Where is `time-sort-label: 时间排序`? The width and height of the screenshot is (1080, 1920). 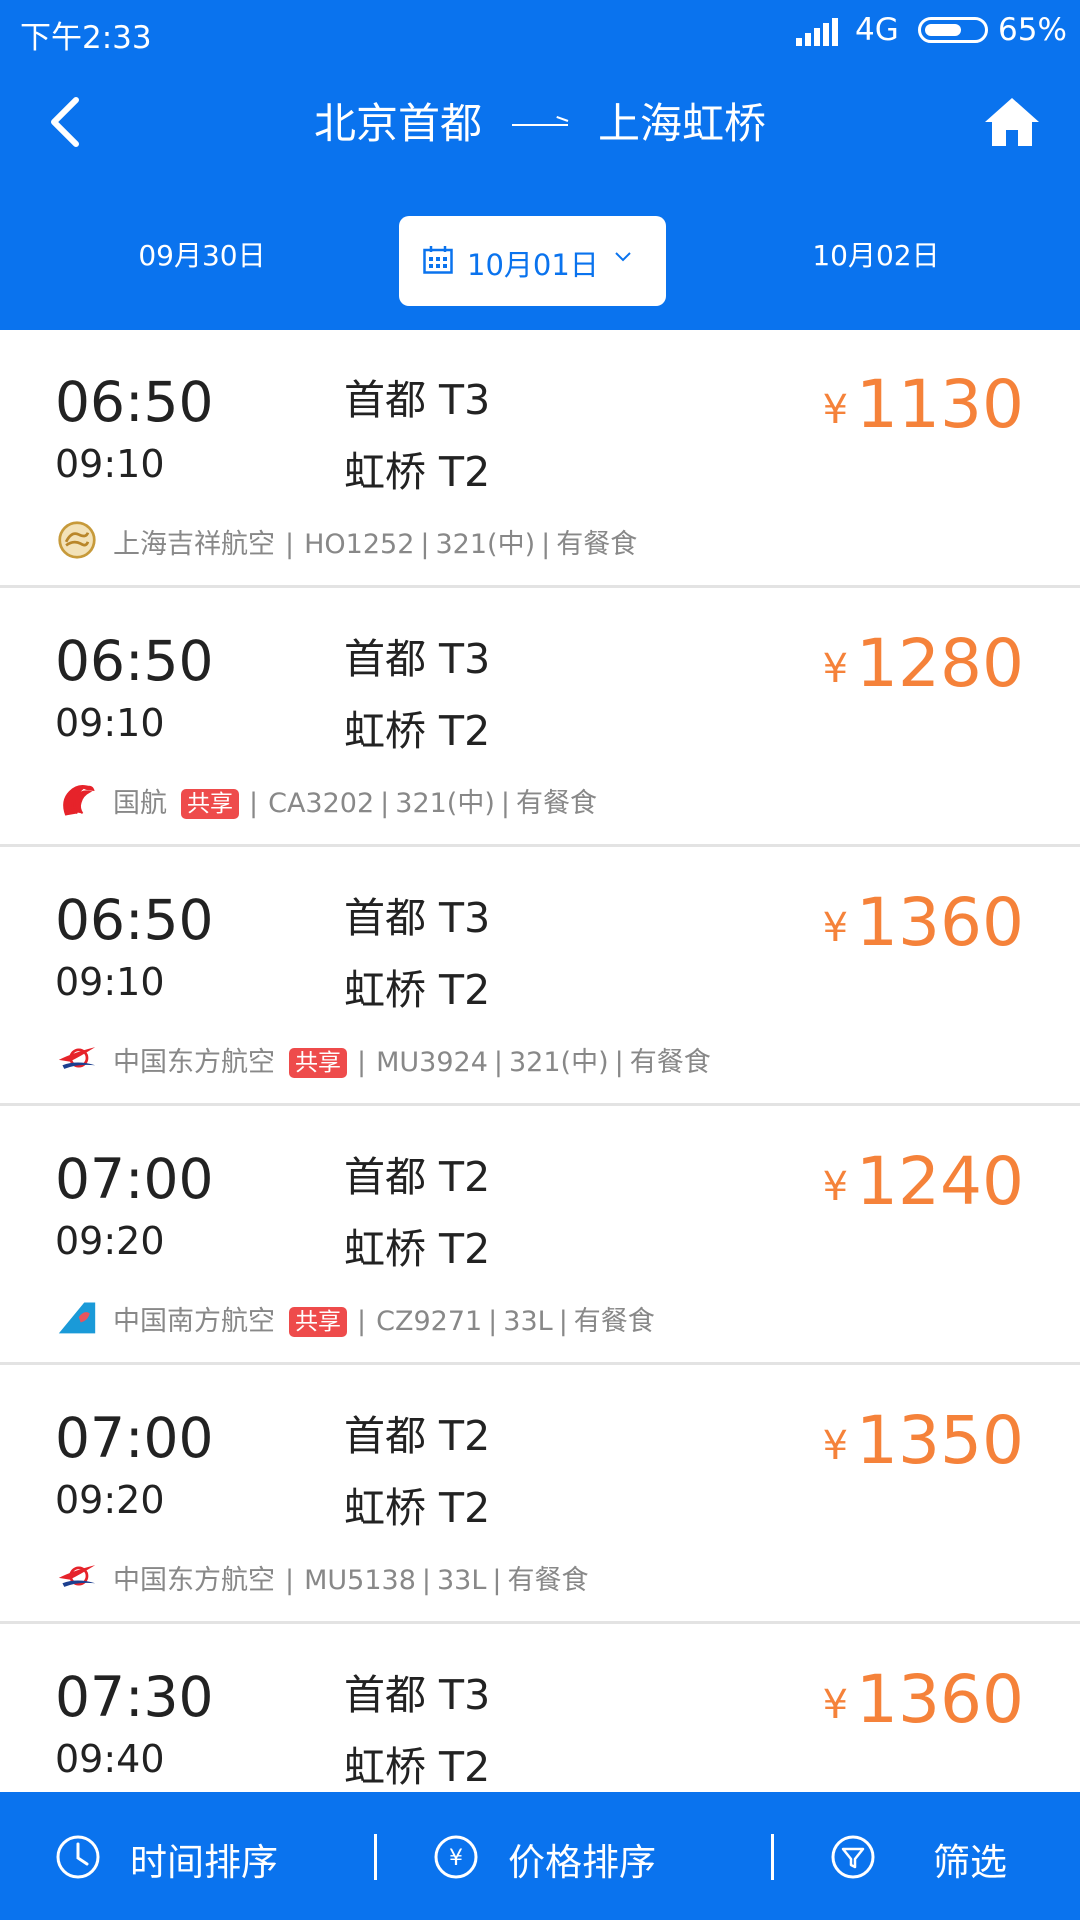
time-sort-label: 时间排序 is located at coordinates (204, 1862).